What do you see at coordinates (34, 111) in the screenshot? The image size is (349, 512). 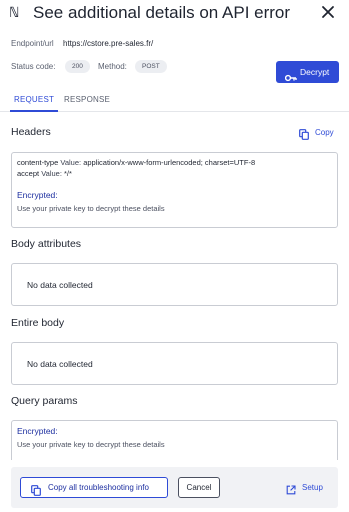 I see `active-tab-indicator` at bounding box center [34, 111].